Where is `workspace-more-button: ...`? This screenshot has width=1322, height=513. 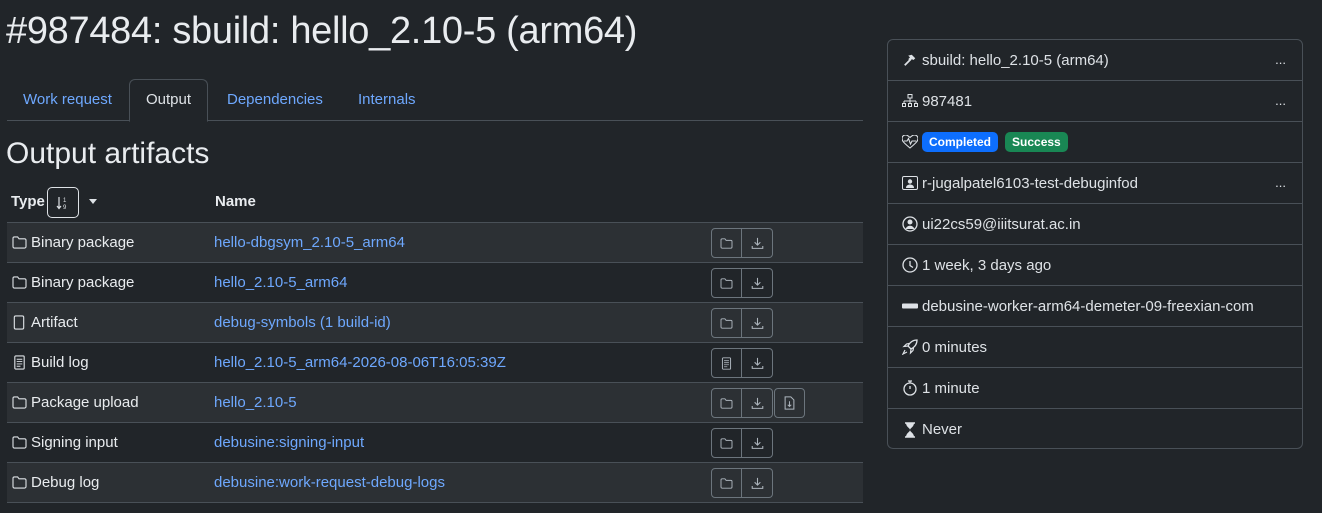
workspace-more-button: ... is located at coordinates (1280, 182).